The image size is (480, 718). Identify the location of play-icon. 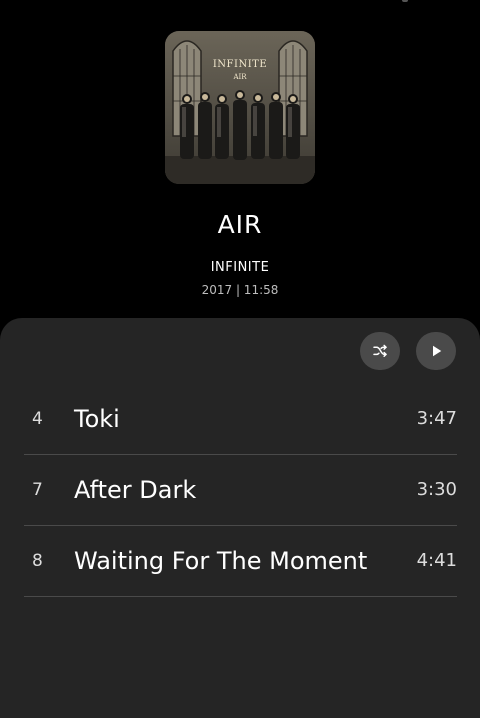
(437, 351).